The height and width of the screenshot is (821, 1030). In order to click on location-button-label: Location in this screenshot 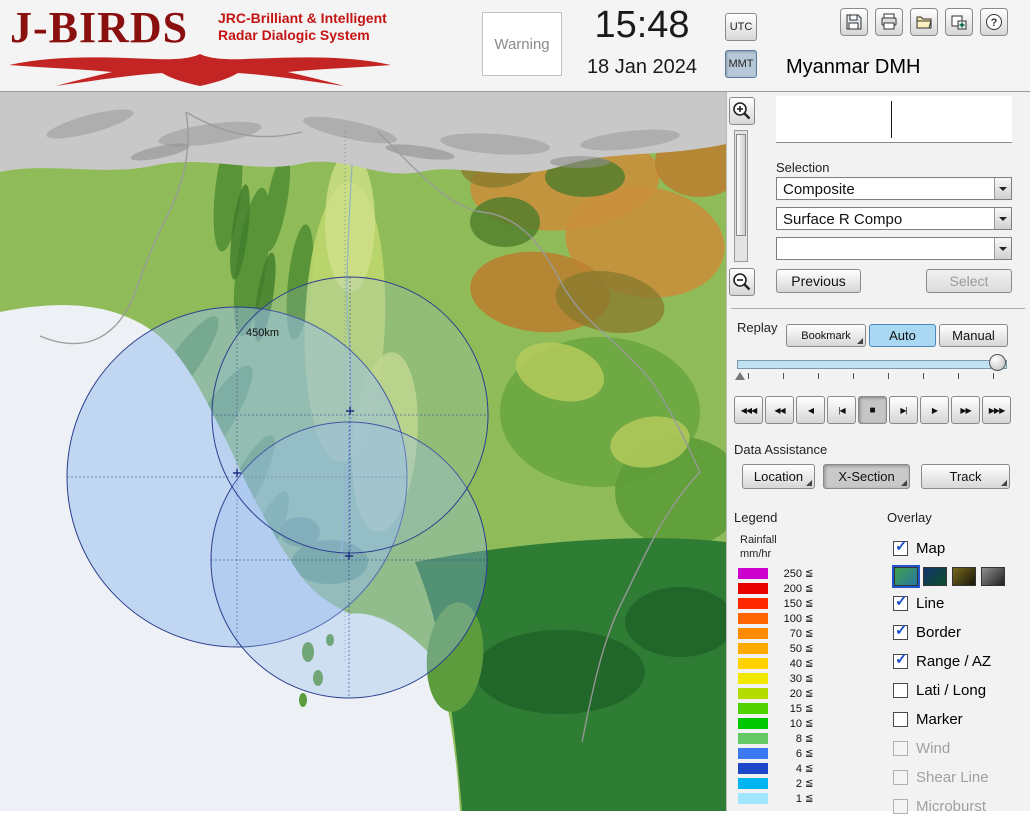, I will do `click(778, 476)`.